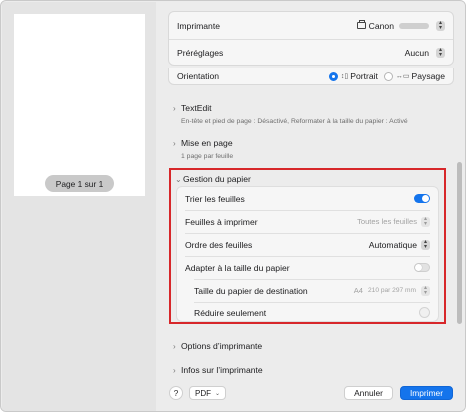 This screenshot has height=412, width=466. Describe the element at coordinates (381, 25) in the screenshot. I see `printer-value: Canon` at that location.